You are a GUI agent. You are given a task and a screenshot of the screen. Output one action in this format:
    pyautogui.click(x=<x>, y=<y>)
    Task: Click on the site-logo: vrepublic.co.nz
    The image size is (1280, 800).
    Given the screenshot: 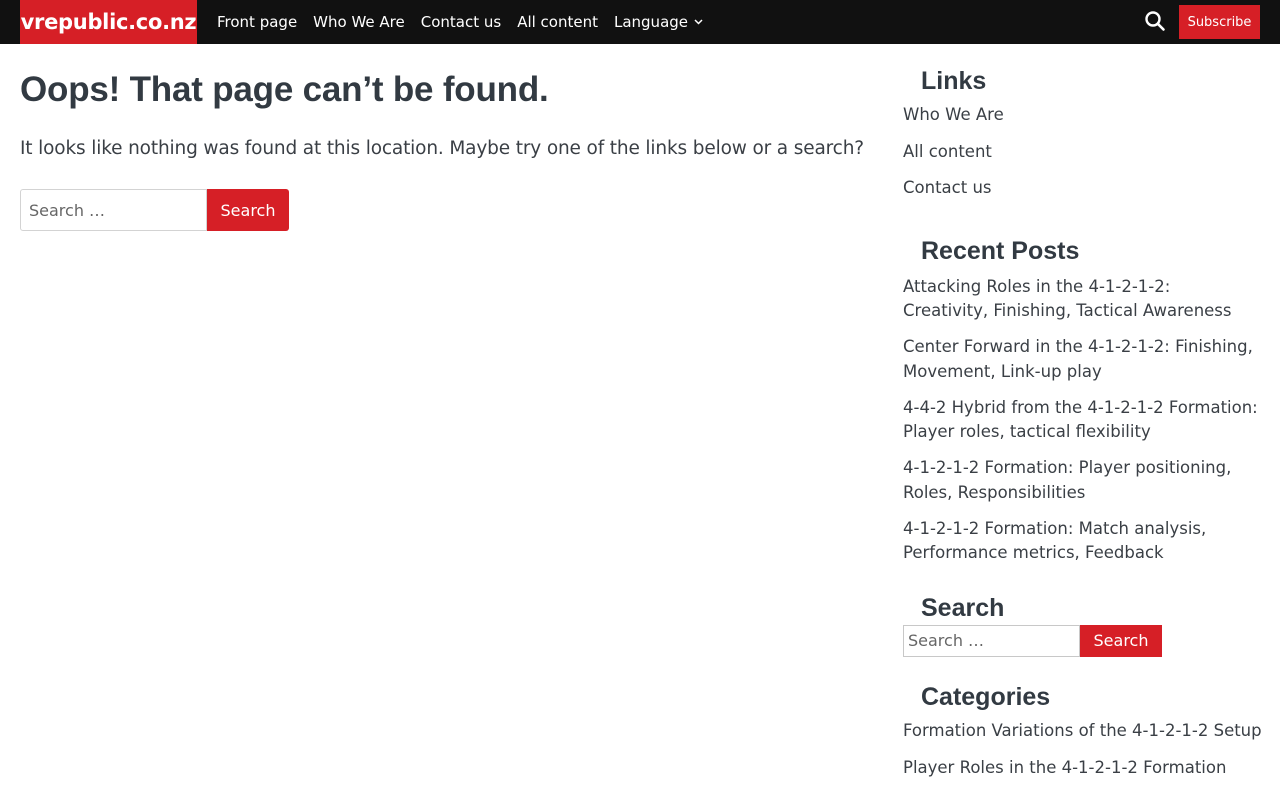 What is the action you would take?
    pyautogui.click(x=108, y=22)
    